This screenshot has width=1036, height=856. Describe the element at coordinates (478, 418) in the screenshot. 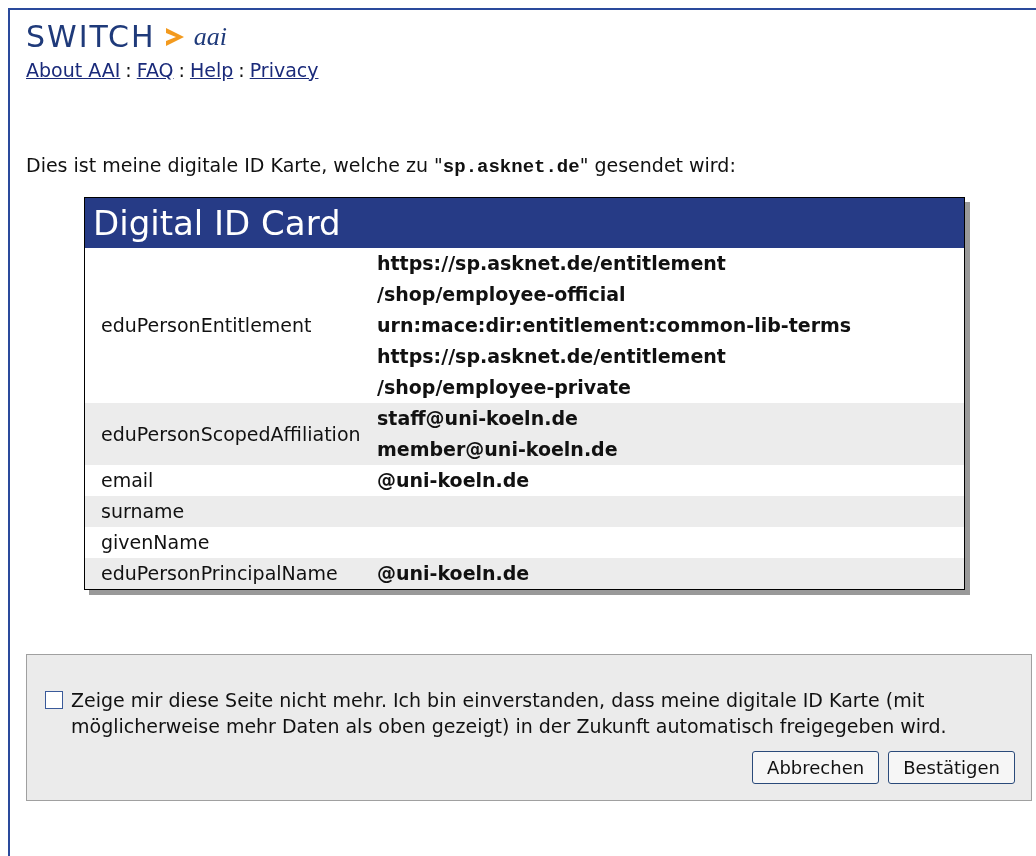

I see `attribute-value: staff@uni-koeln.de` at that location.